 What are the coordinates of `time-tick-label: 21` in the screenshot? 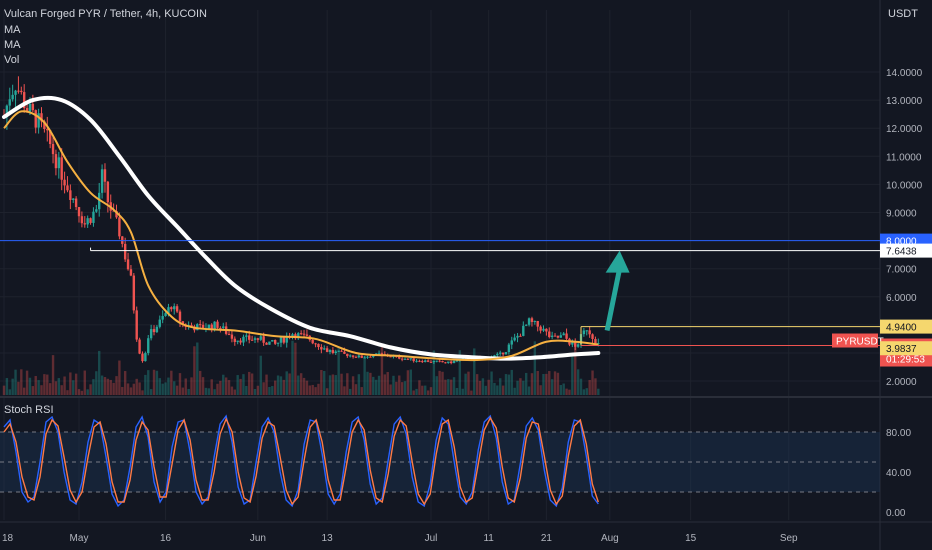 It's located at (547, 538).